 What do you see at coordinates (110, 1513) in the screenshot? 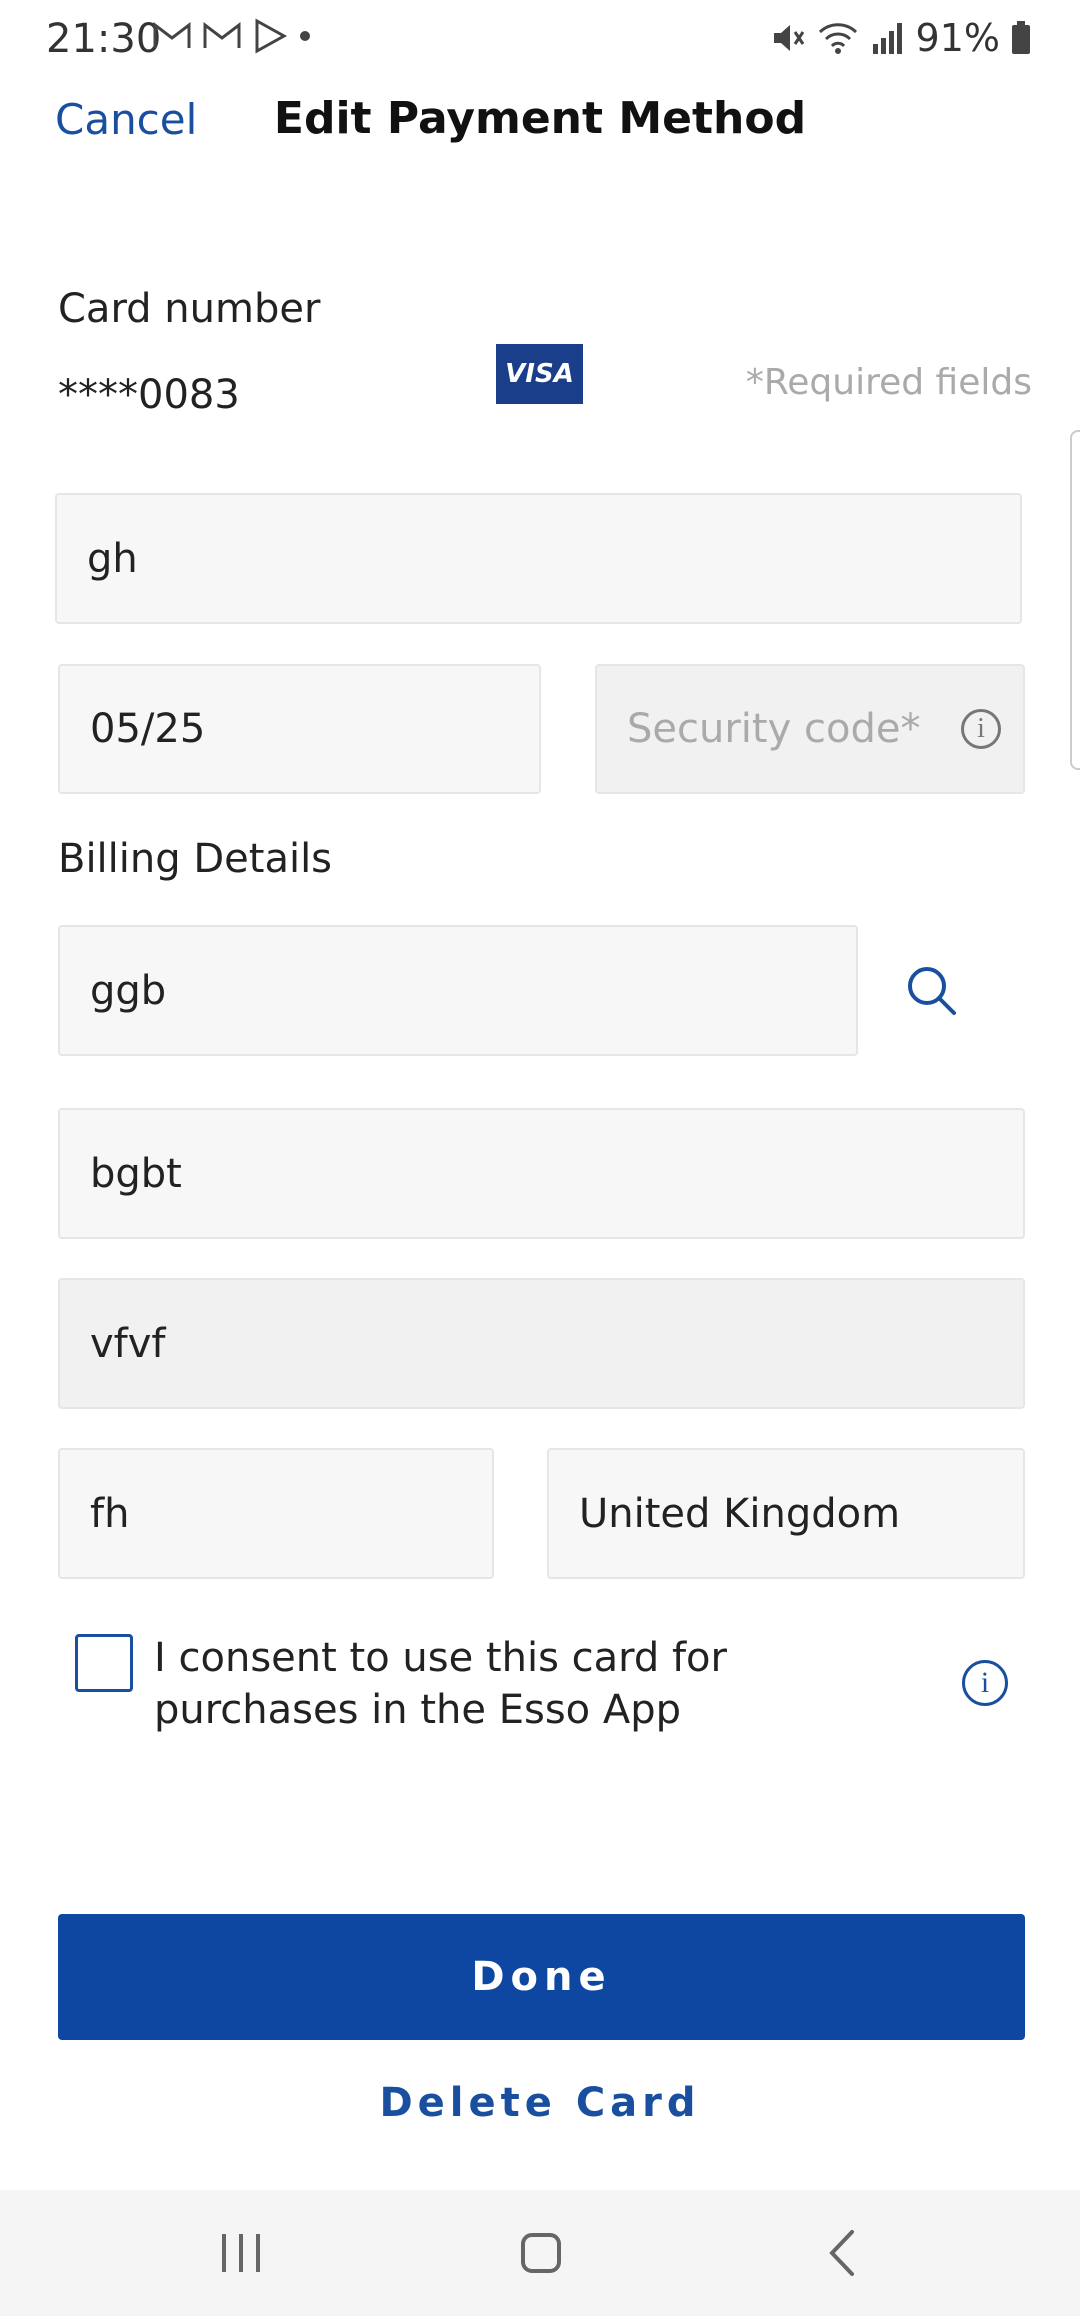
I see `postcode-value: fh` at bounding box center [110, 1513].